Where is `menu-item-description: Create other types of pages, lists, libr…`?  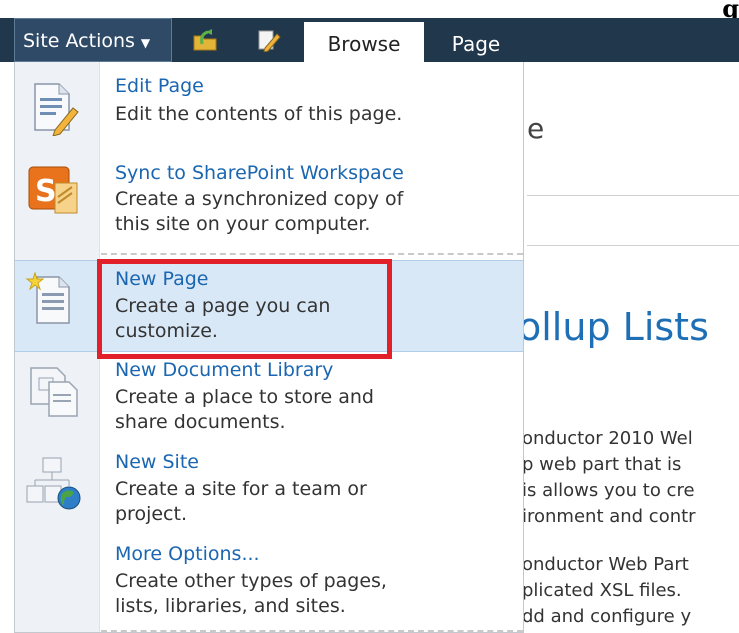
menu-item-description: Create other types of pages, lists, libr… is located at coordinates (251, 593).